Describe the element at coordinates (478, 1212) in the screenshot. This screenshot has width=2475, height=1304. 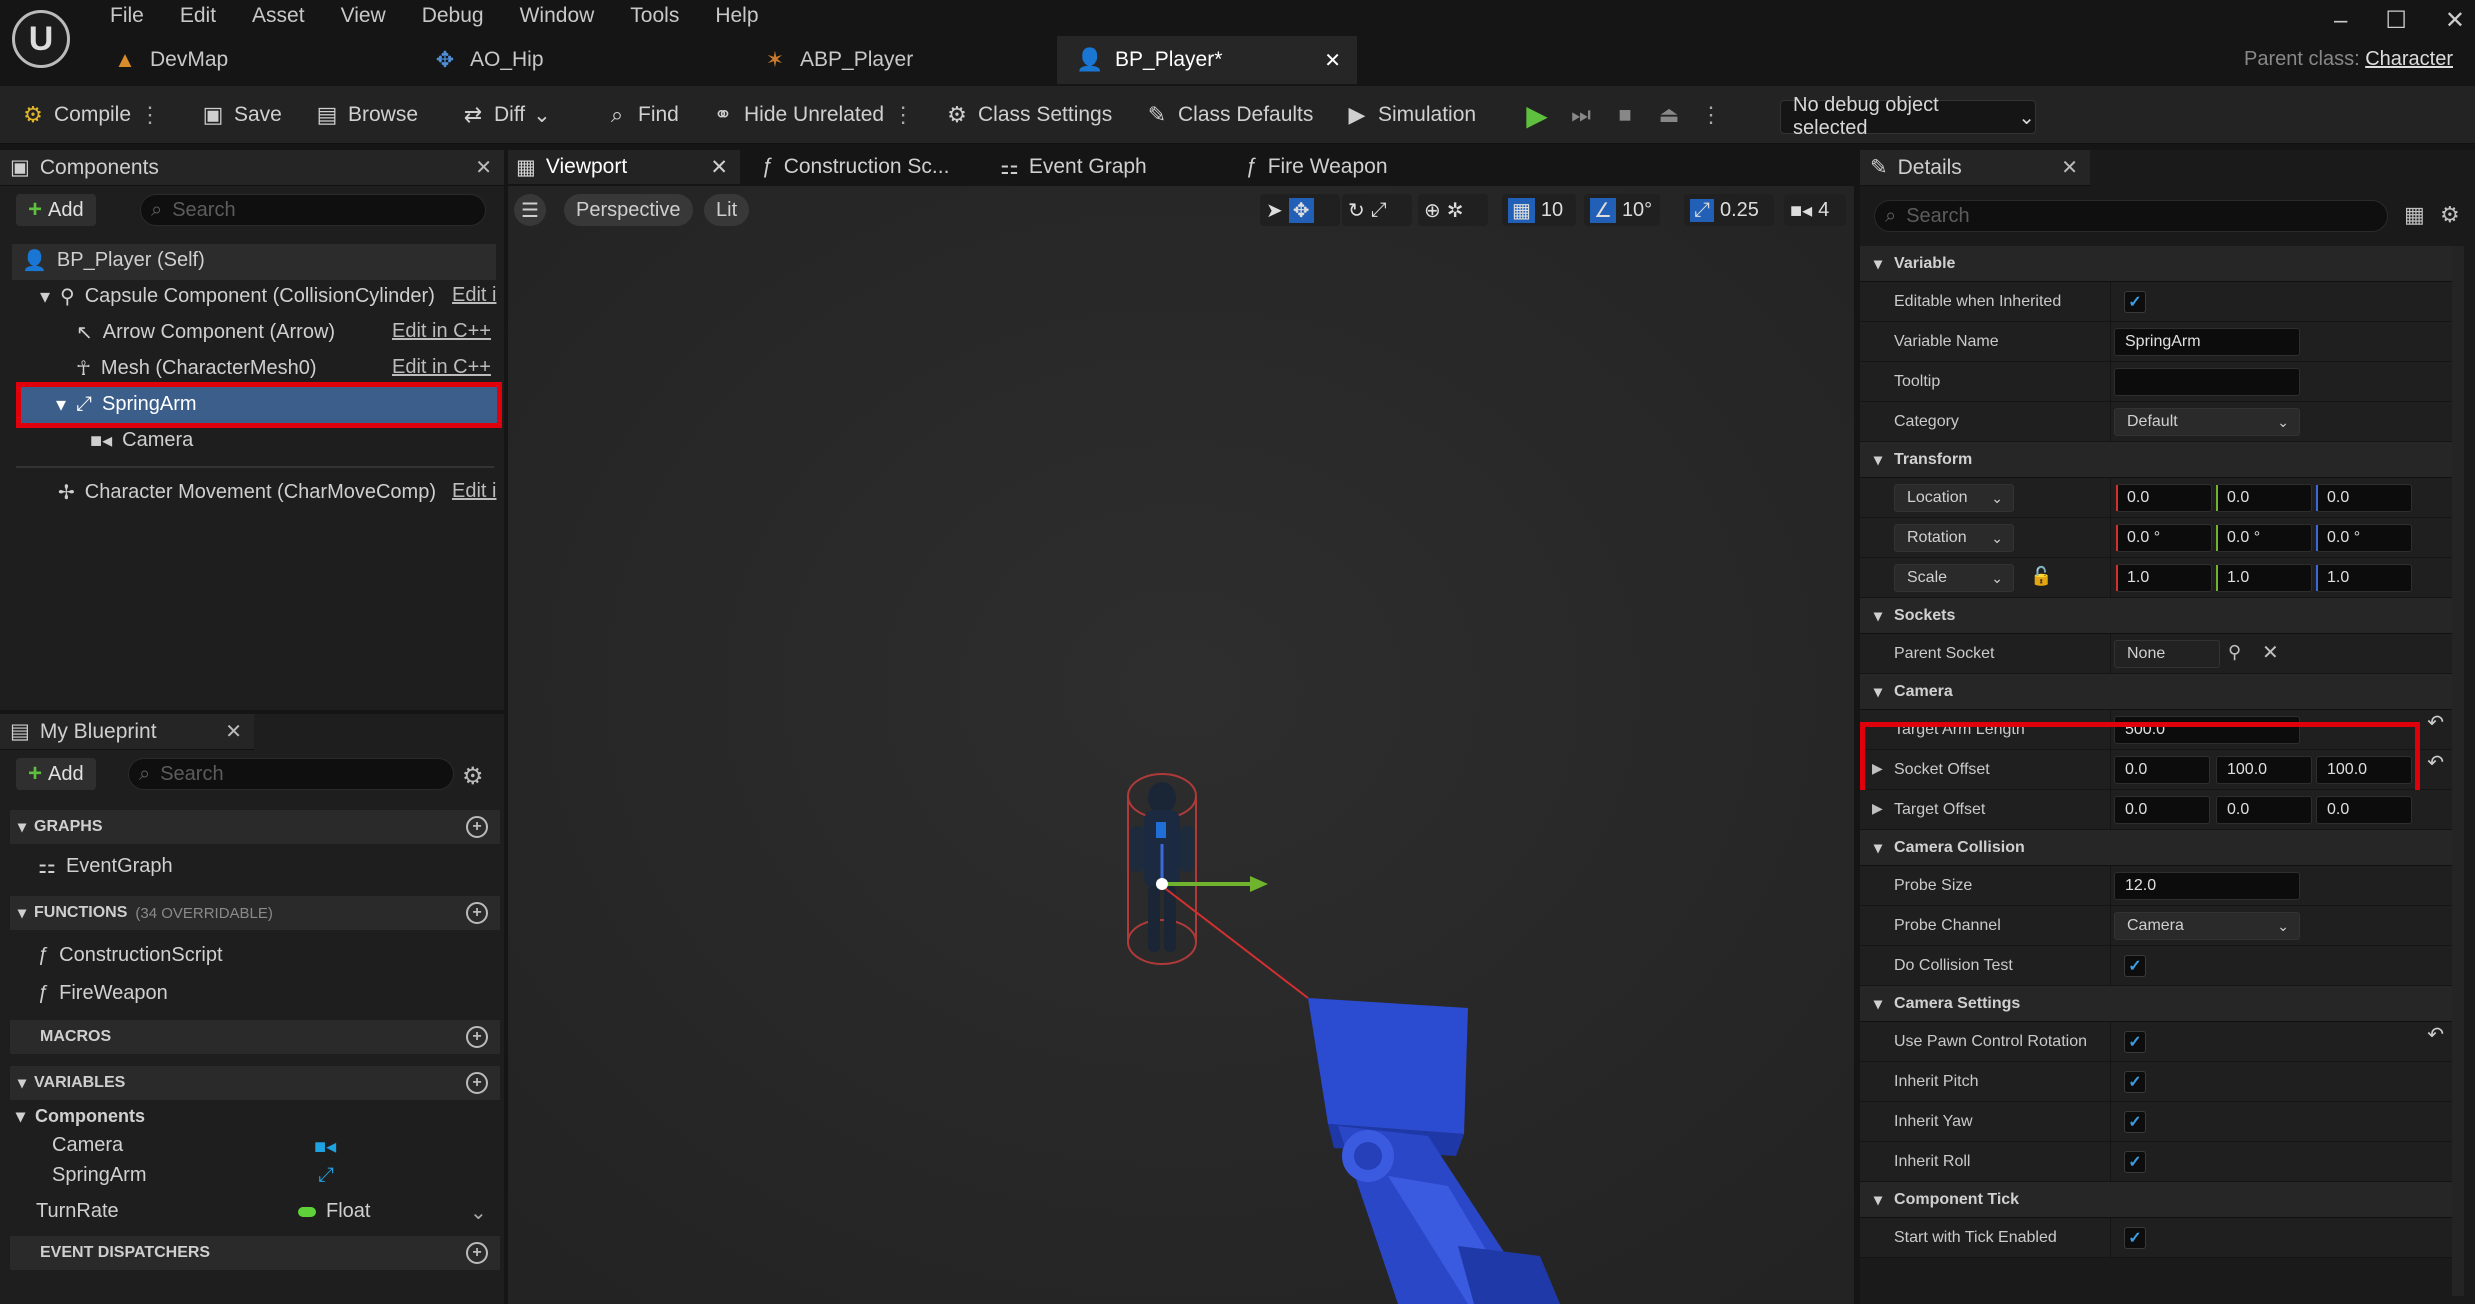
I see `chevron-down-icon: ⌄` at that location.